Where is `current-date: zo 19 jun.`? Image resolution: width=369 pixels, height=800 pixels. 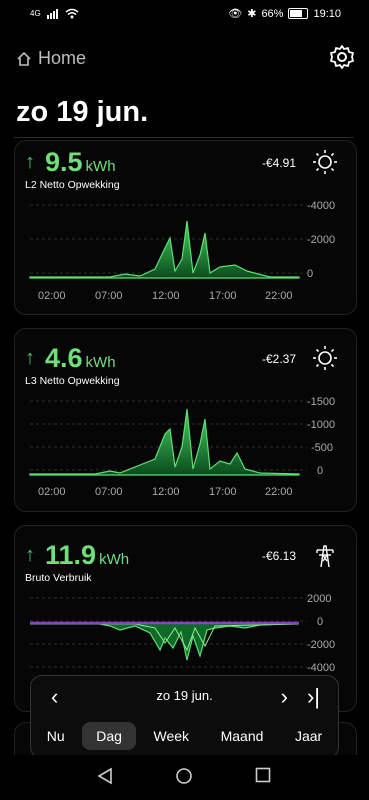 current-date: zo 19 jun. is located at coordinates (184, 695).